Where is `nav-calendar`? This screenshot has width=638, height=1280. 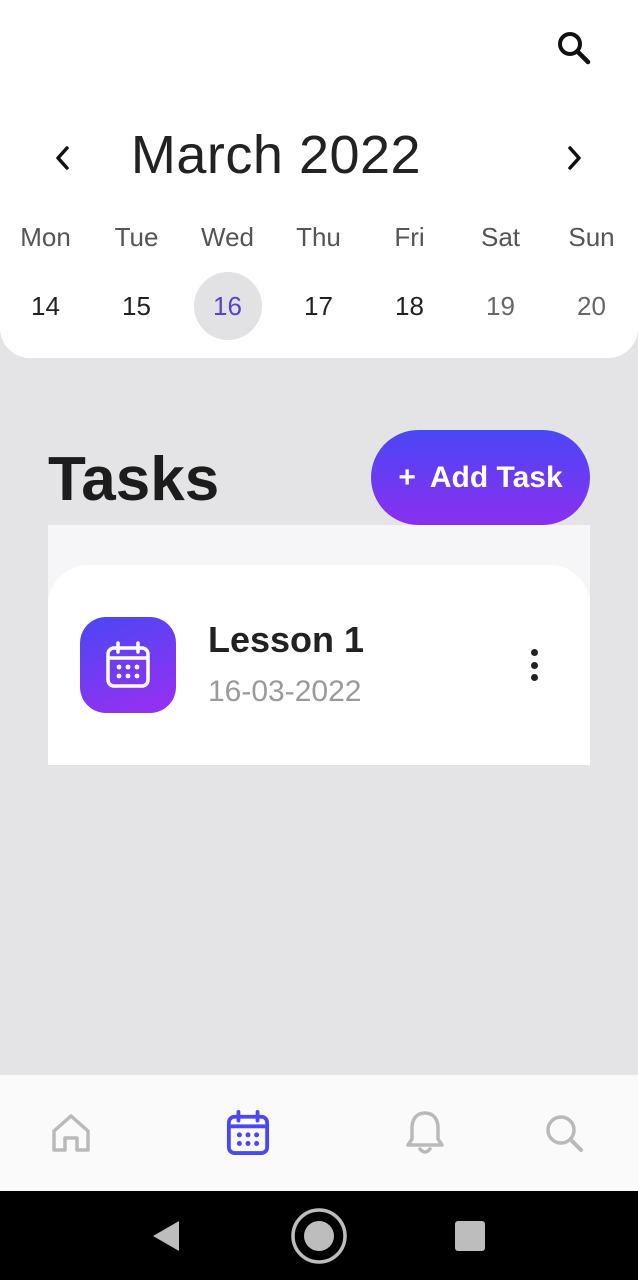 nav-calendar is located at coordinates (248, 1133).